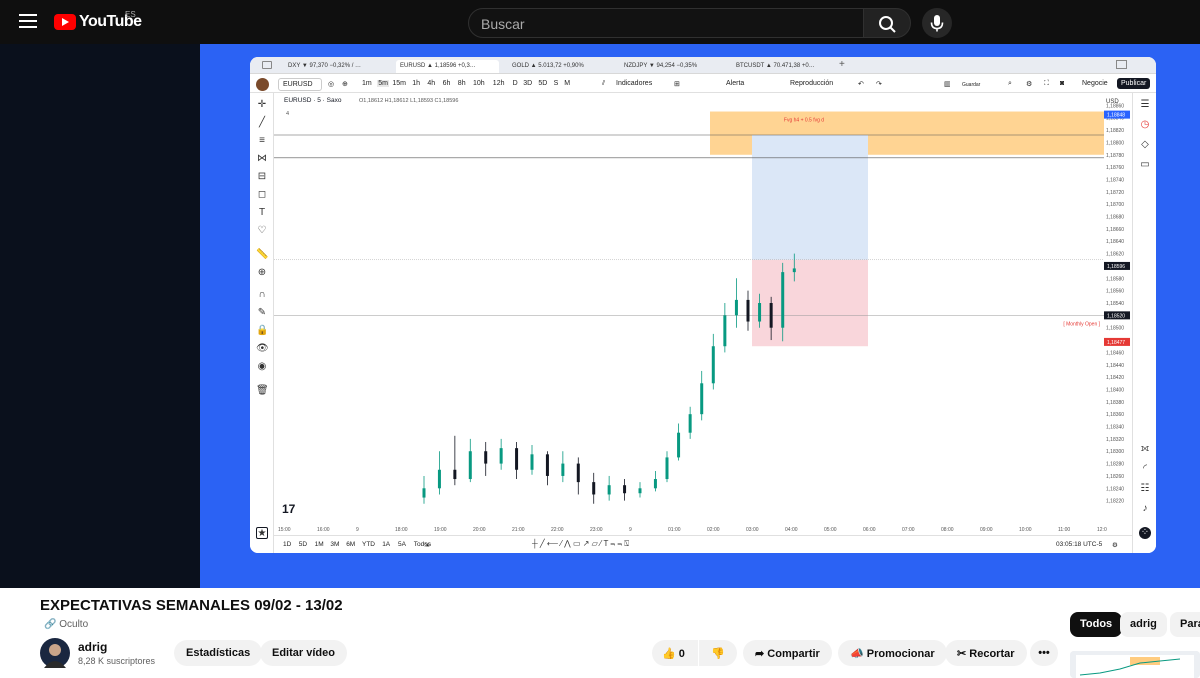 The height and width of the screenshot is (678, 1200). I want to click on streams-icon: ◜, so click(1145, 469).